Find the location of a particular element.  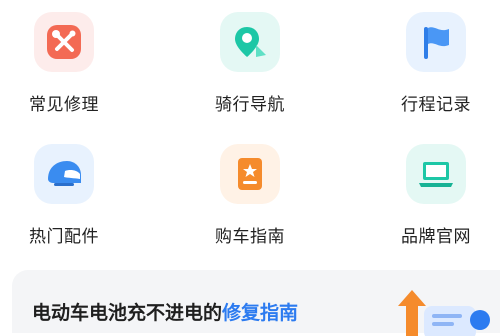

helmet-icon is located at coordinates (64, 174).